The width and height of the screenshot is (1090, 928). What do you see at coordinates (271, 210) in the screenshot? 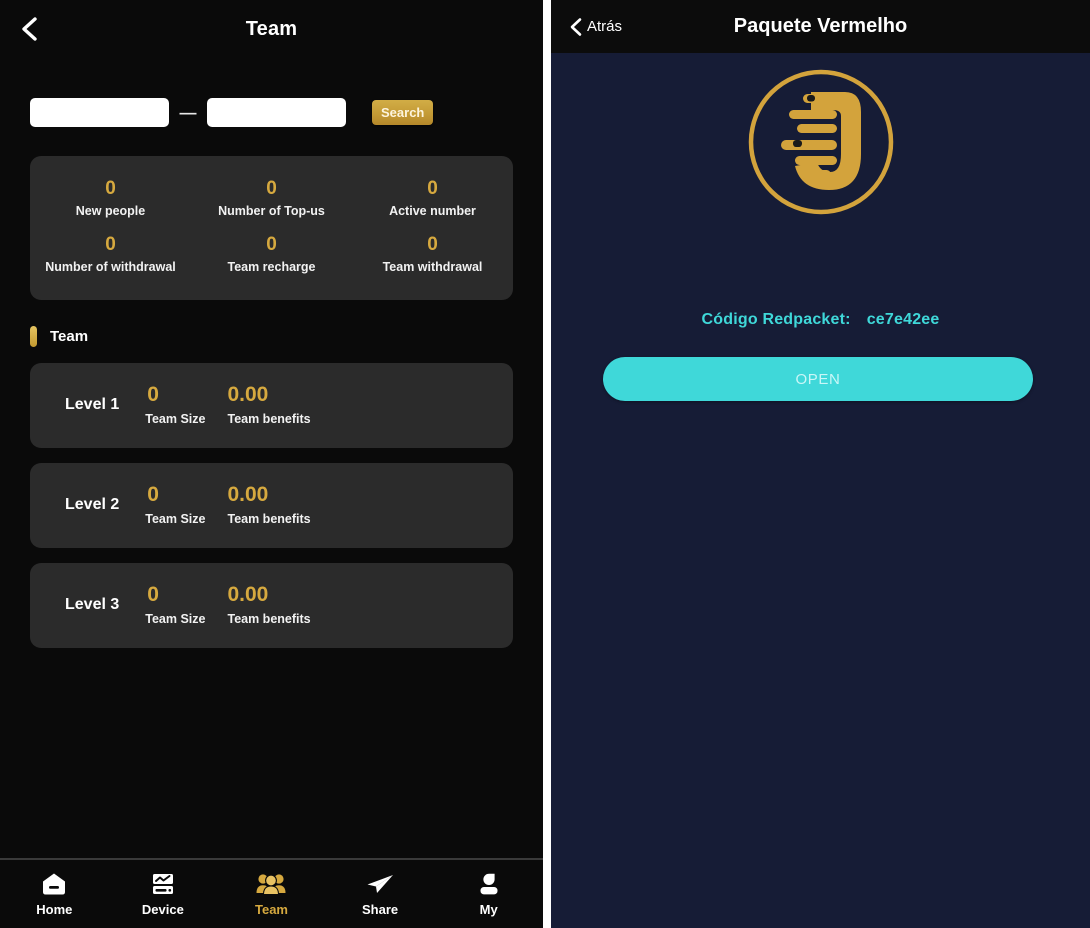
I see `stat-label: Number of Top-us` at bounding box center [271, 210].